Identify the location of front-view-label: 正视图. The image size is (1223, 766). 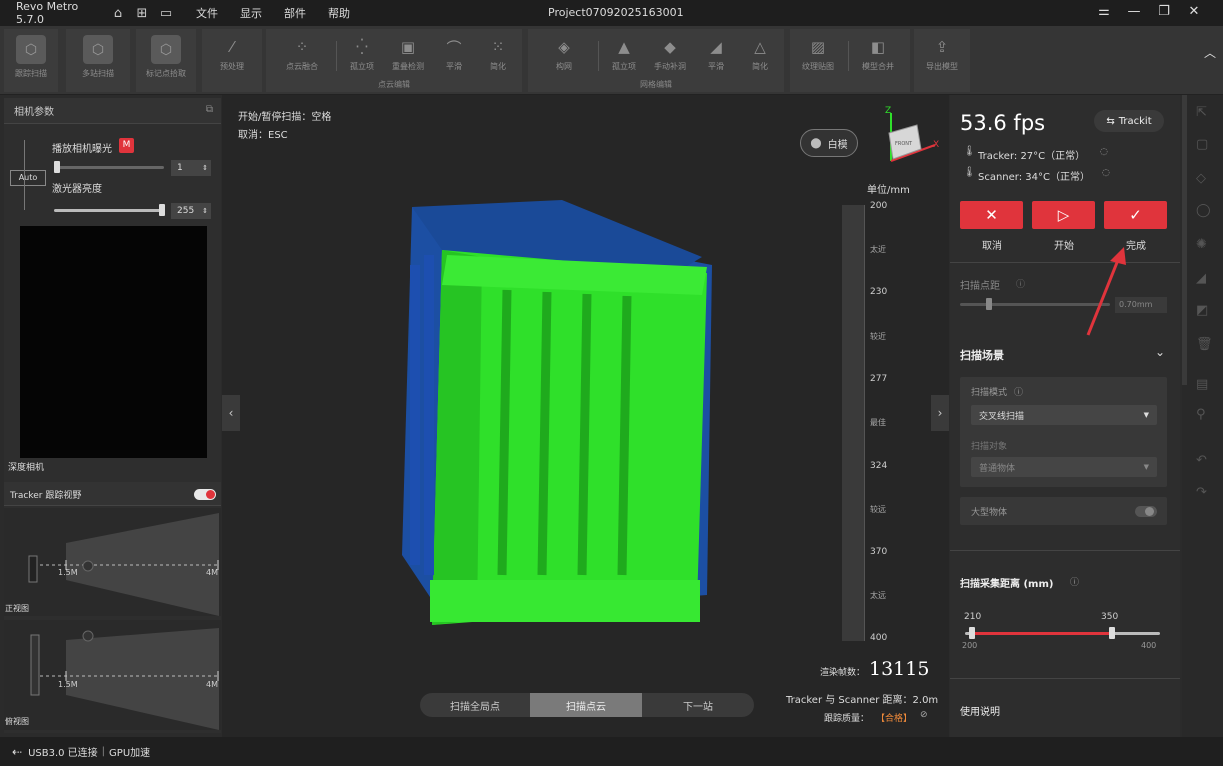
(17, 608).